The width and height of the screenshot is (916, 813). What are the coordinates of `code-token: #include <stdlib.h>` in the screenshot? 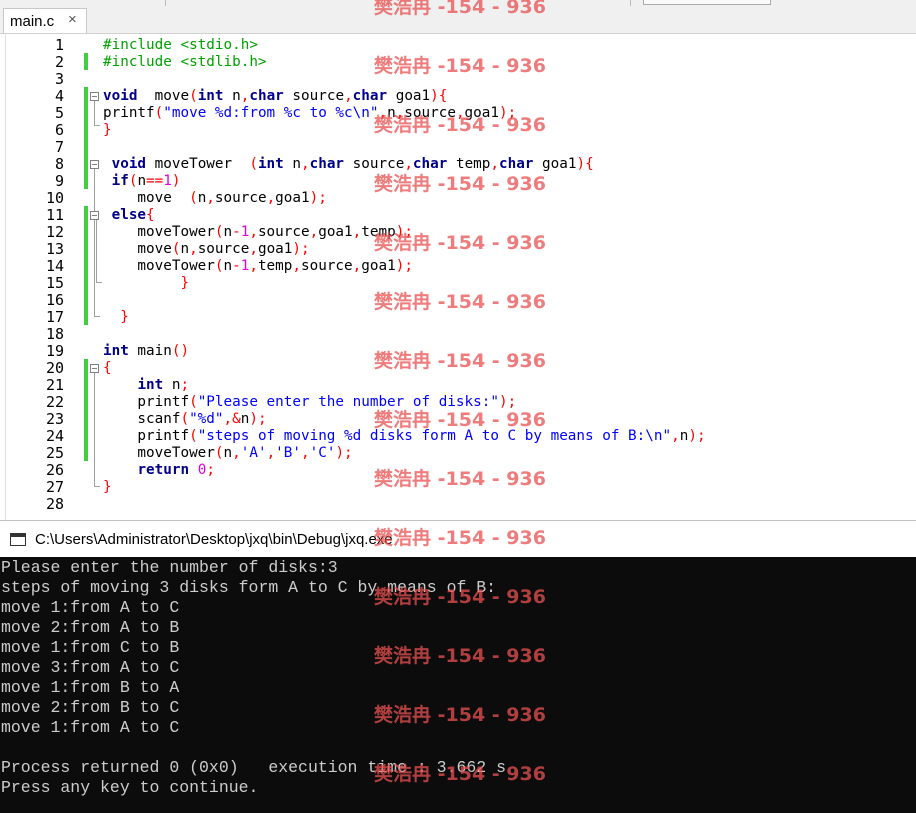 It's located at (185, 62).